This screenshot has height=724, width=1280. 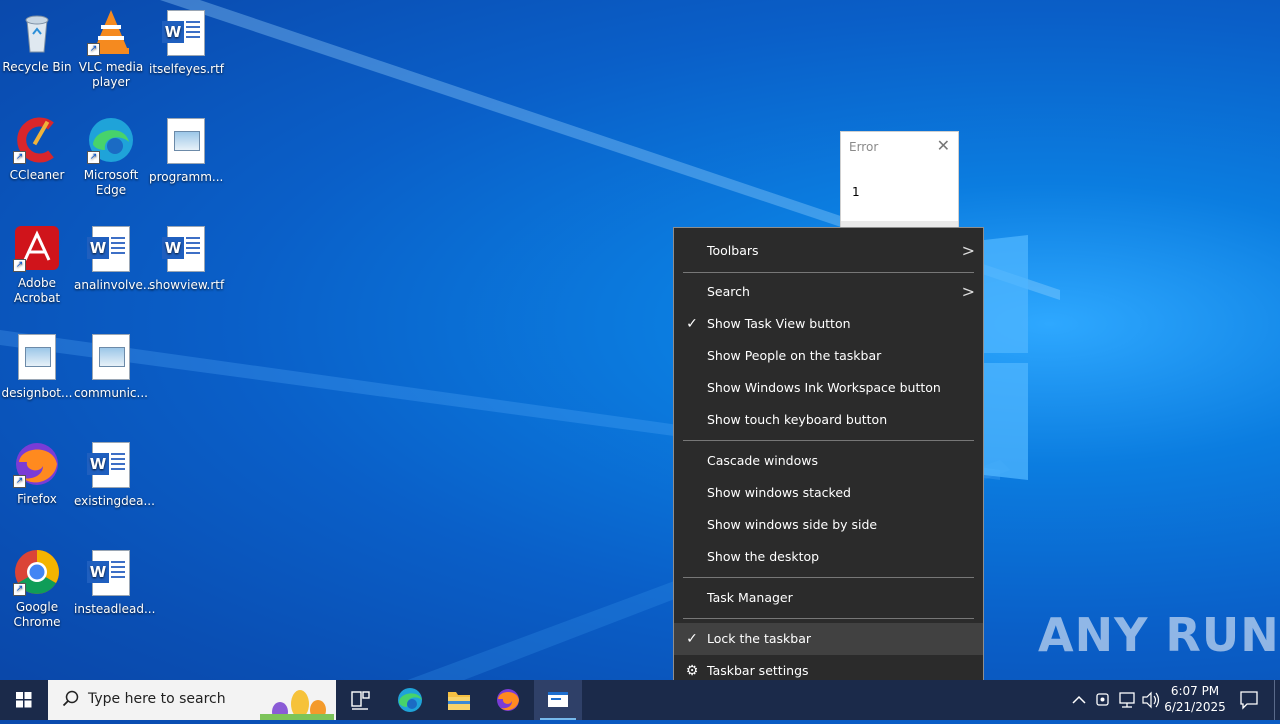 I want to click on device-icon, so click(x=1102, y=699).